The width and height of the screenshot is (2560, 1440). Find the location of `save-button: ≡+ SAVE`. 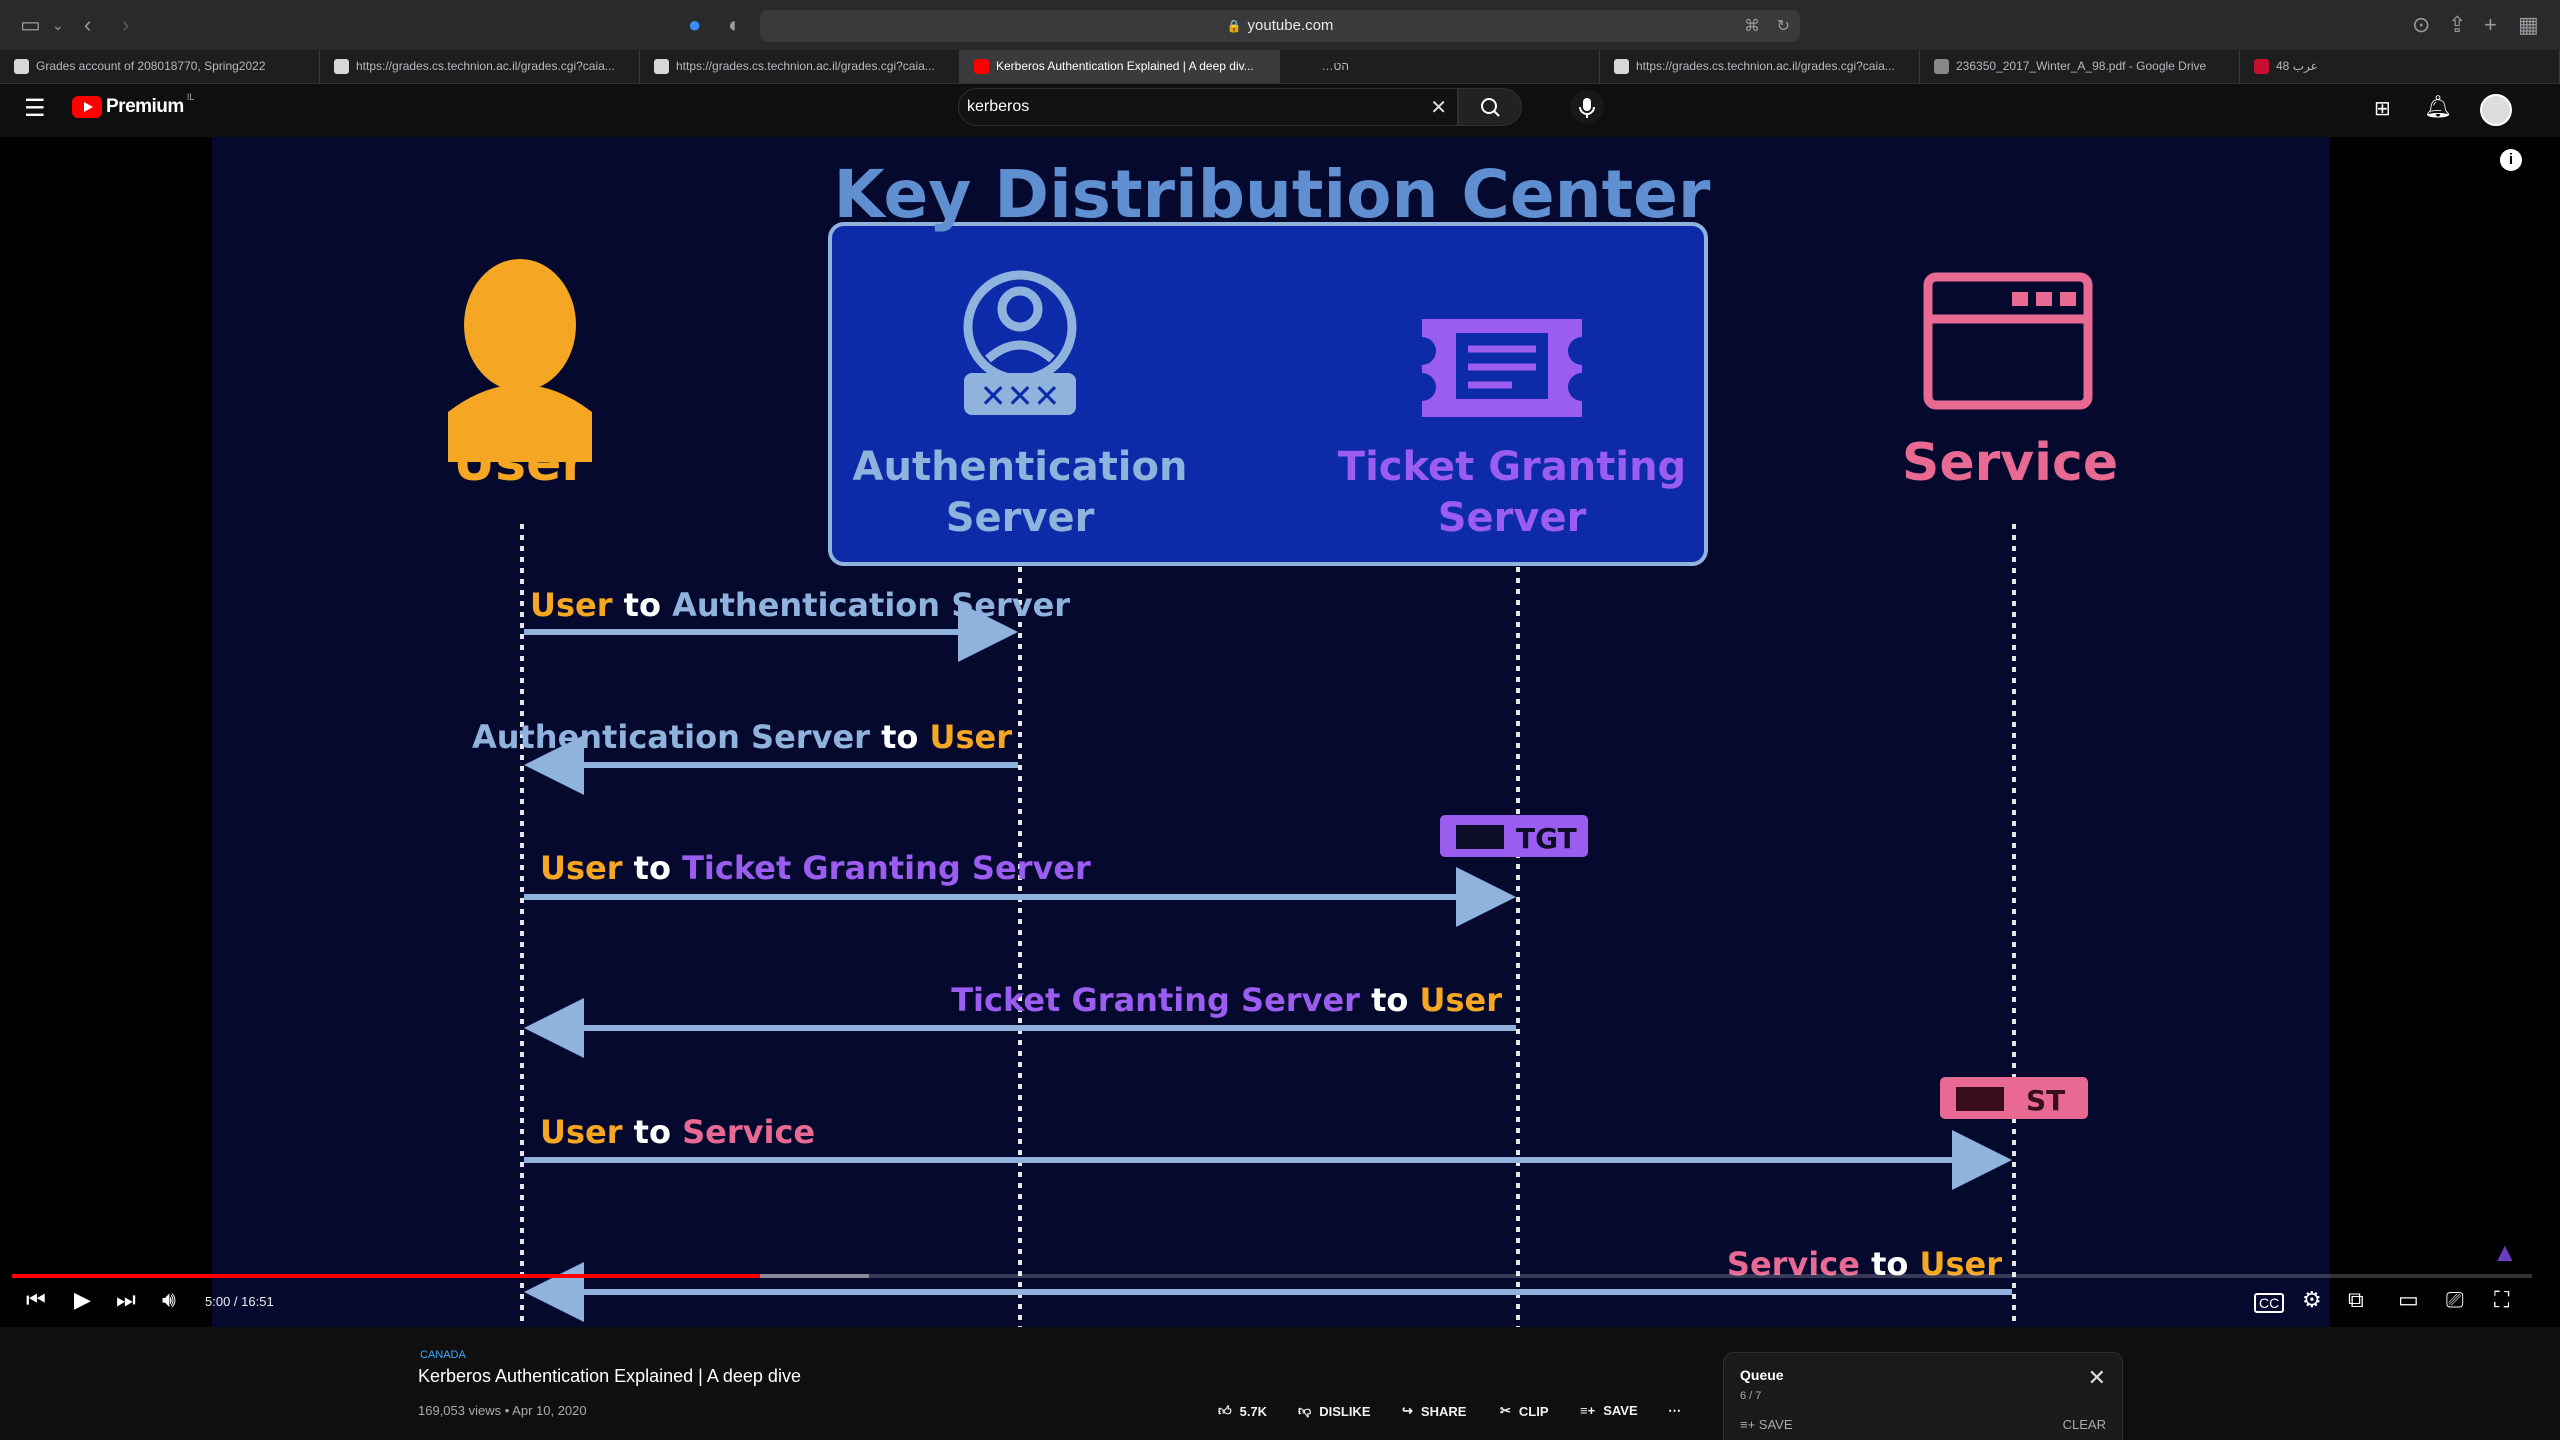

save-button: ≡+ SAVE is located at coordinates (1609, 1410).